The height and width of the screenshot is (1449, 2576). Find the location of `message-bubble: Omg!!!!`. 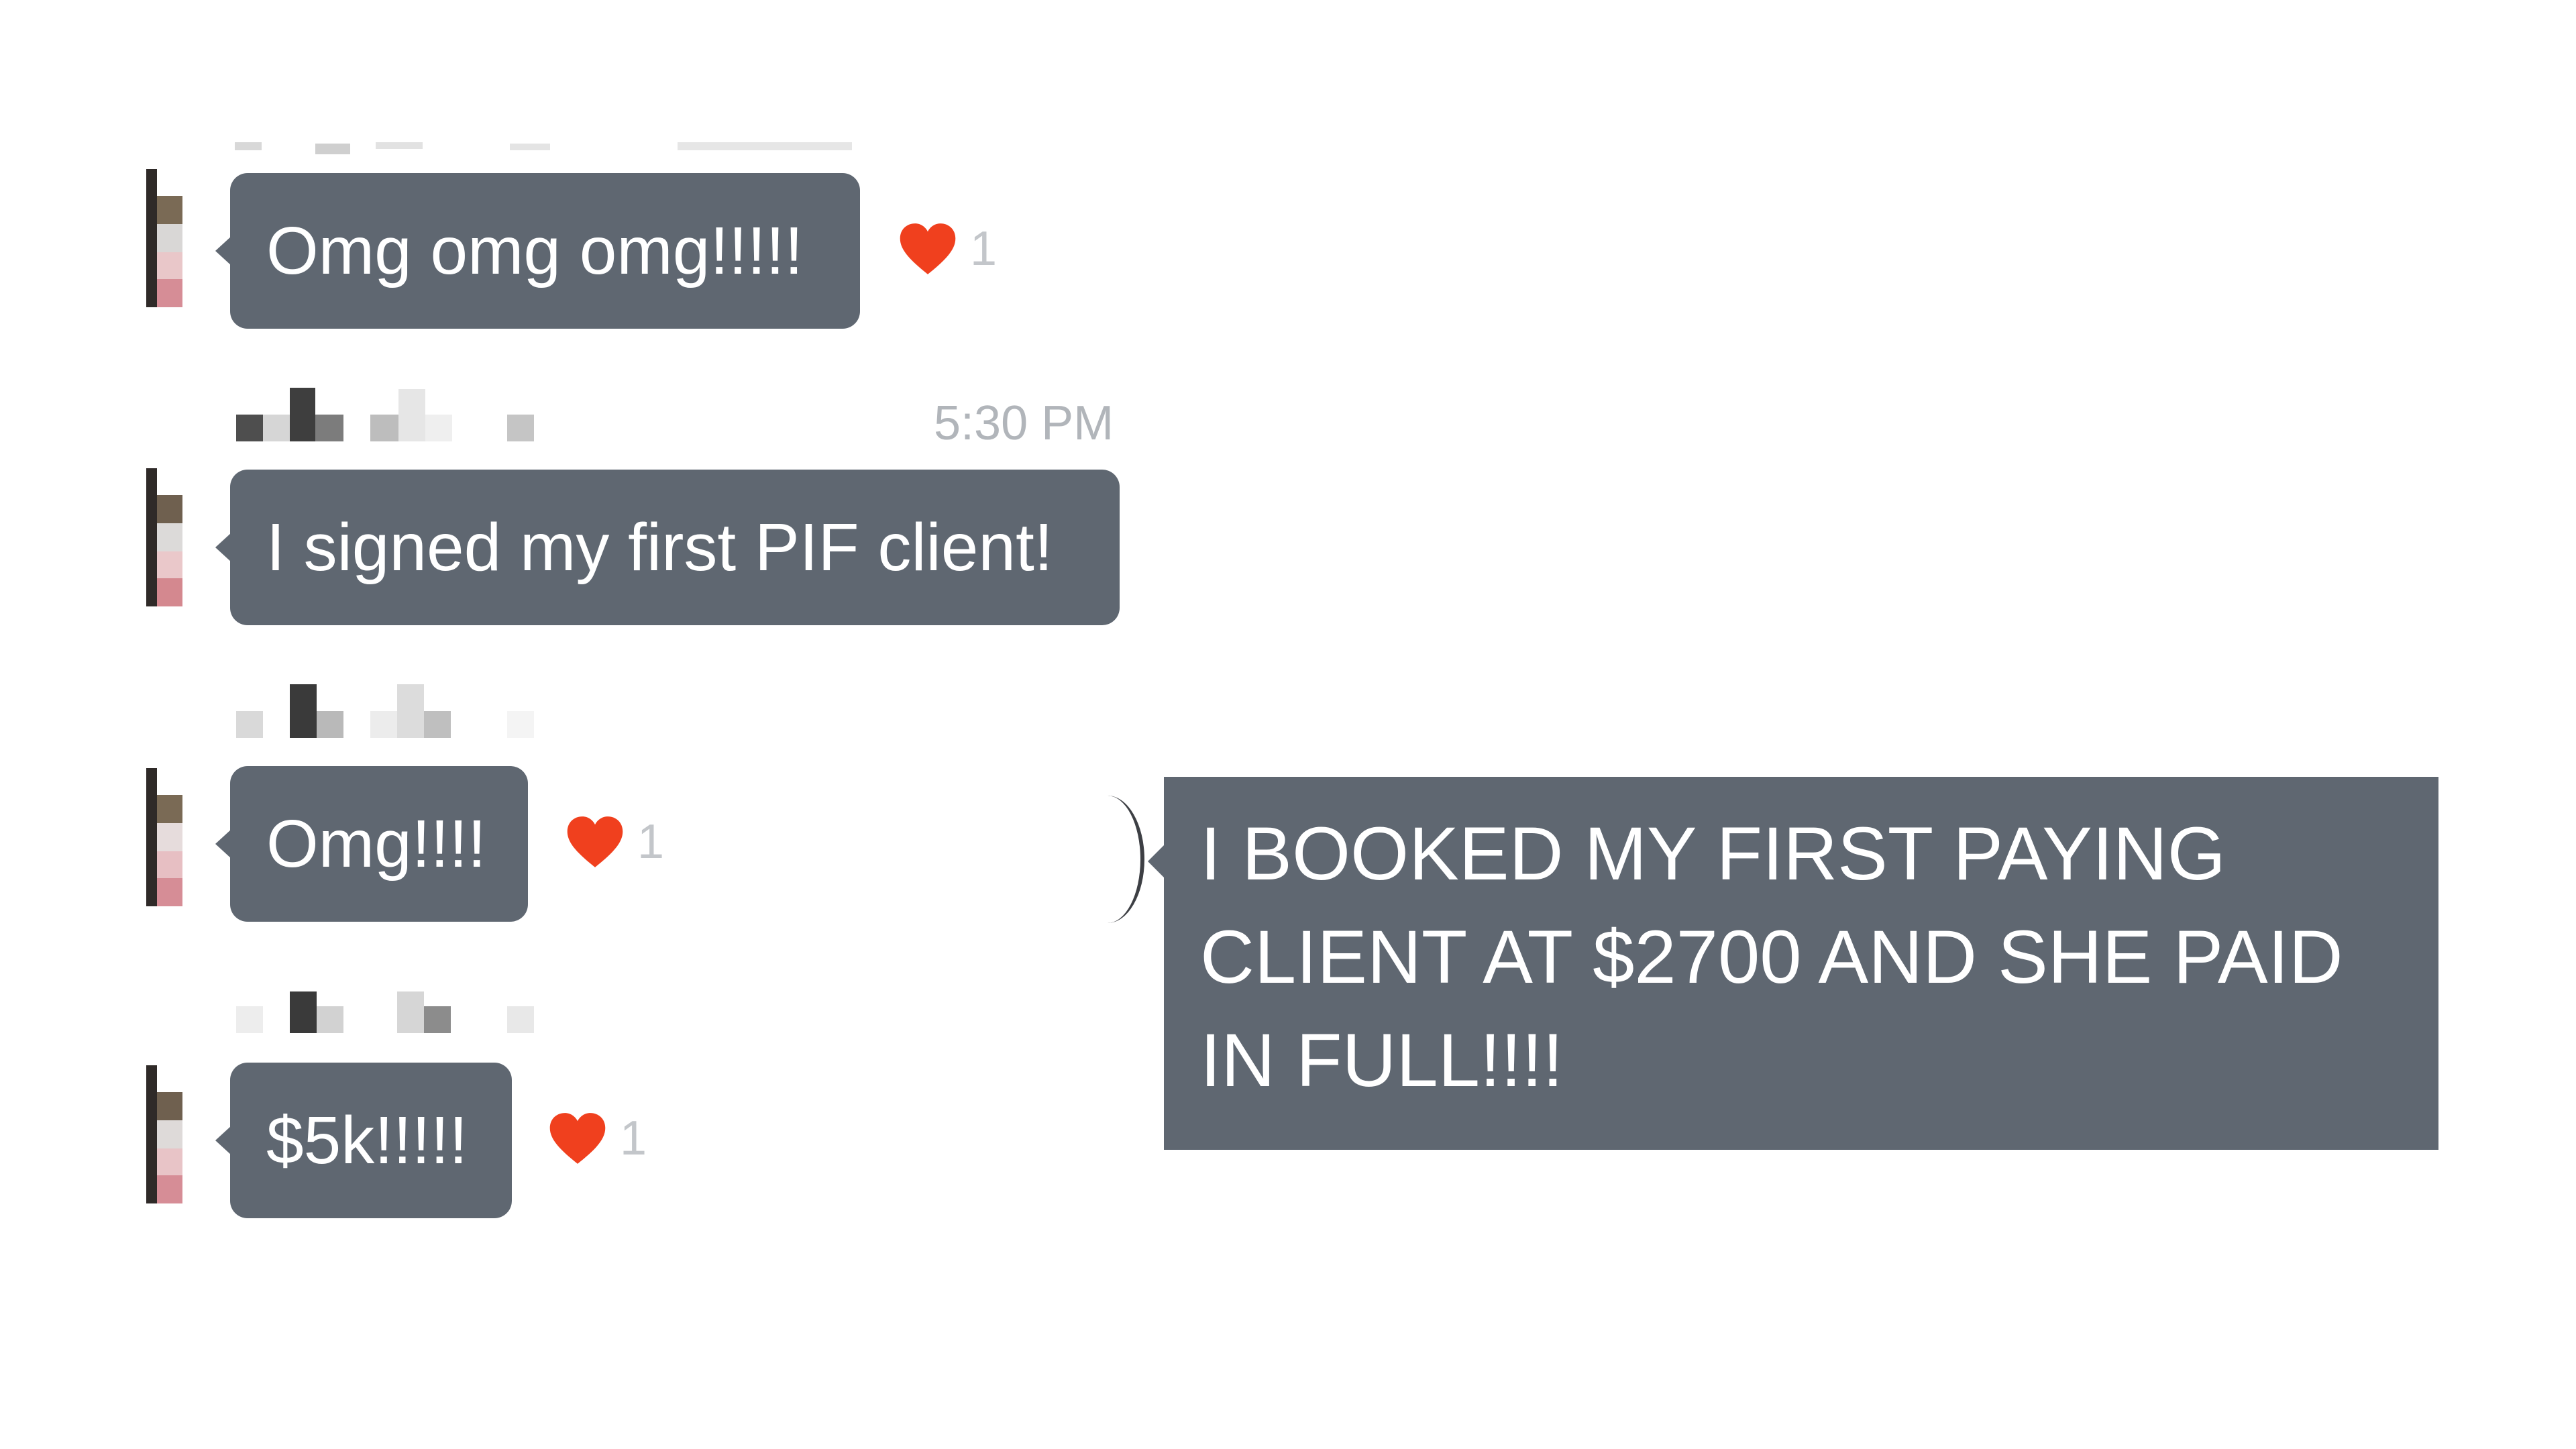

message-bubble: Omg!!!! is located at coordinates (371, 844).